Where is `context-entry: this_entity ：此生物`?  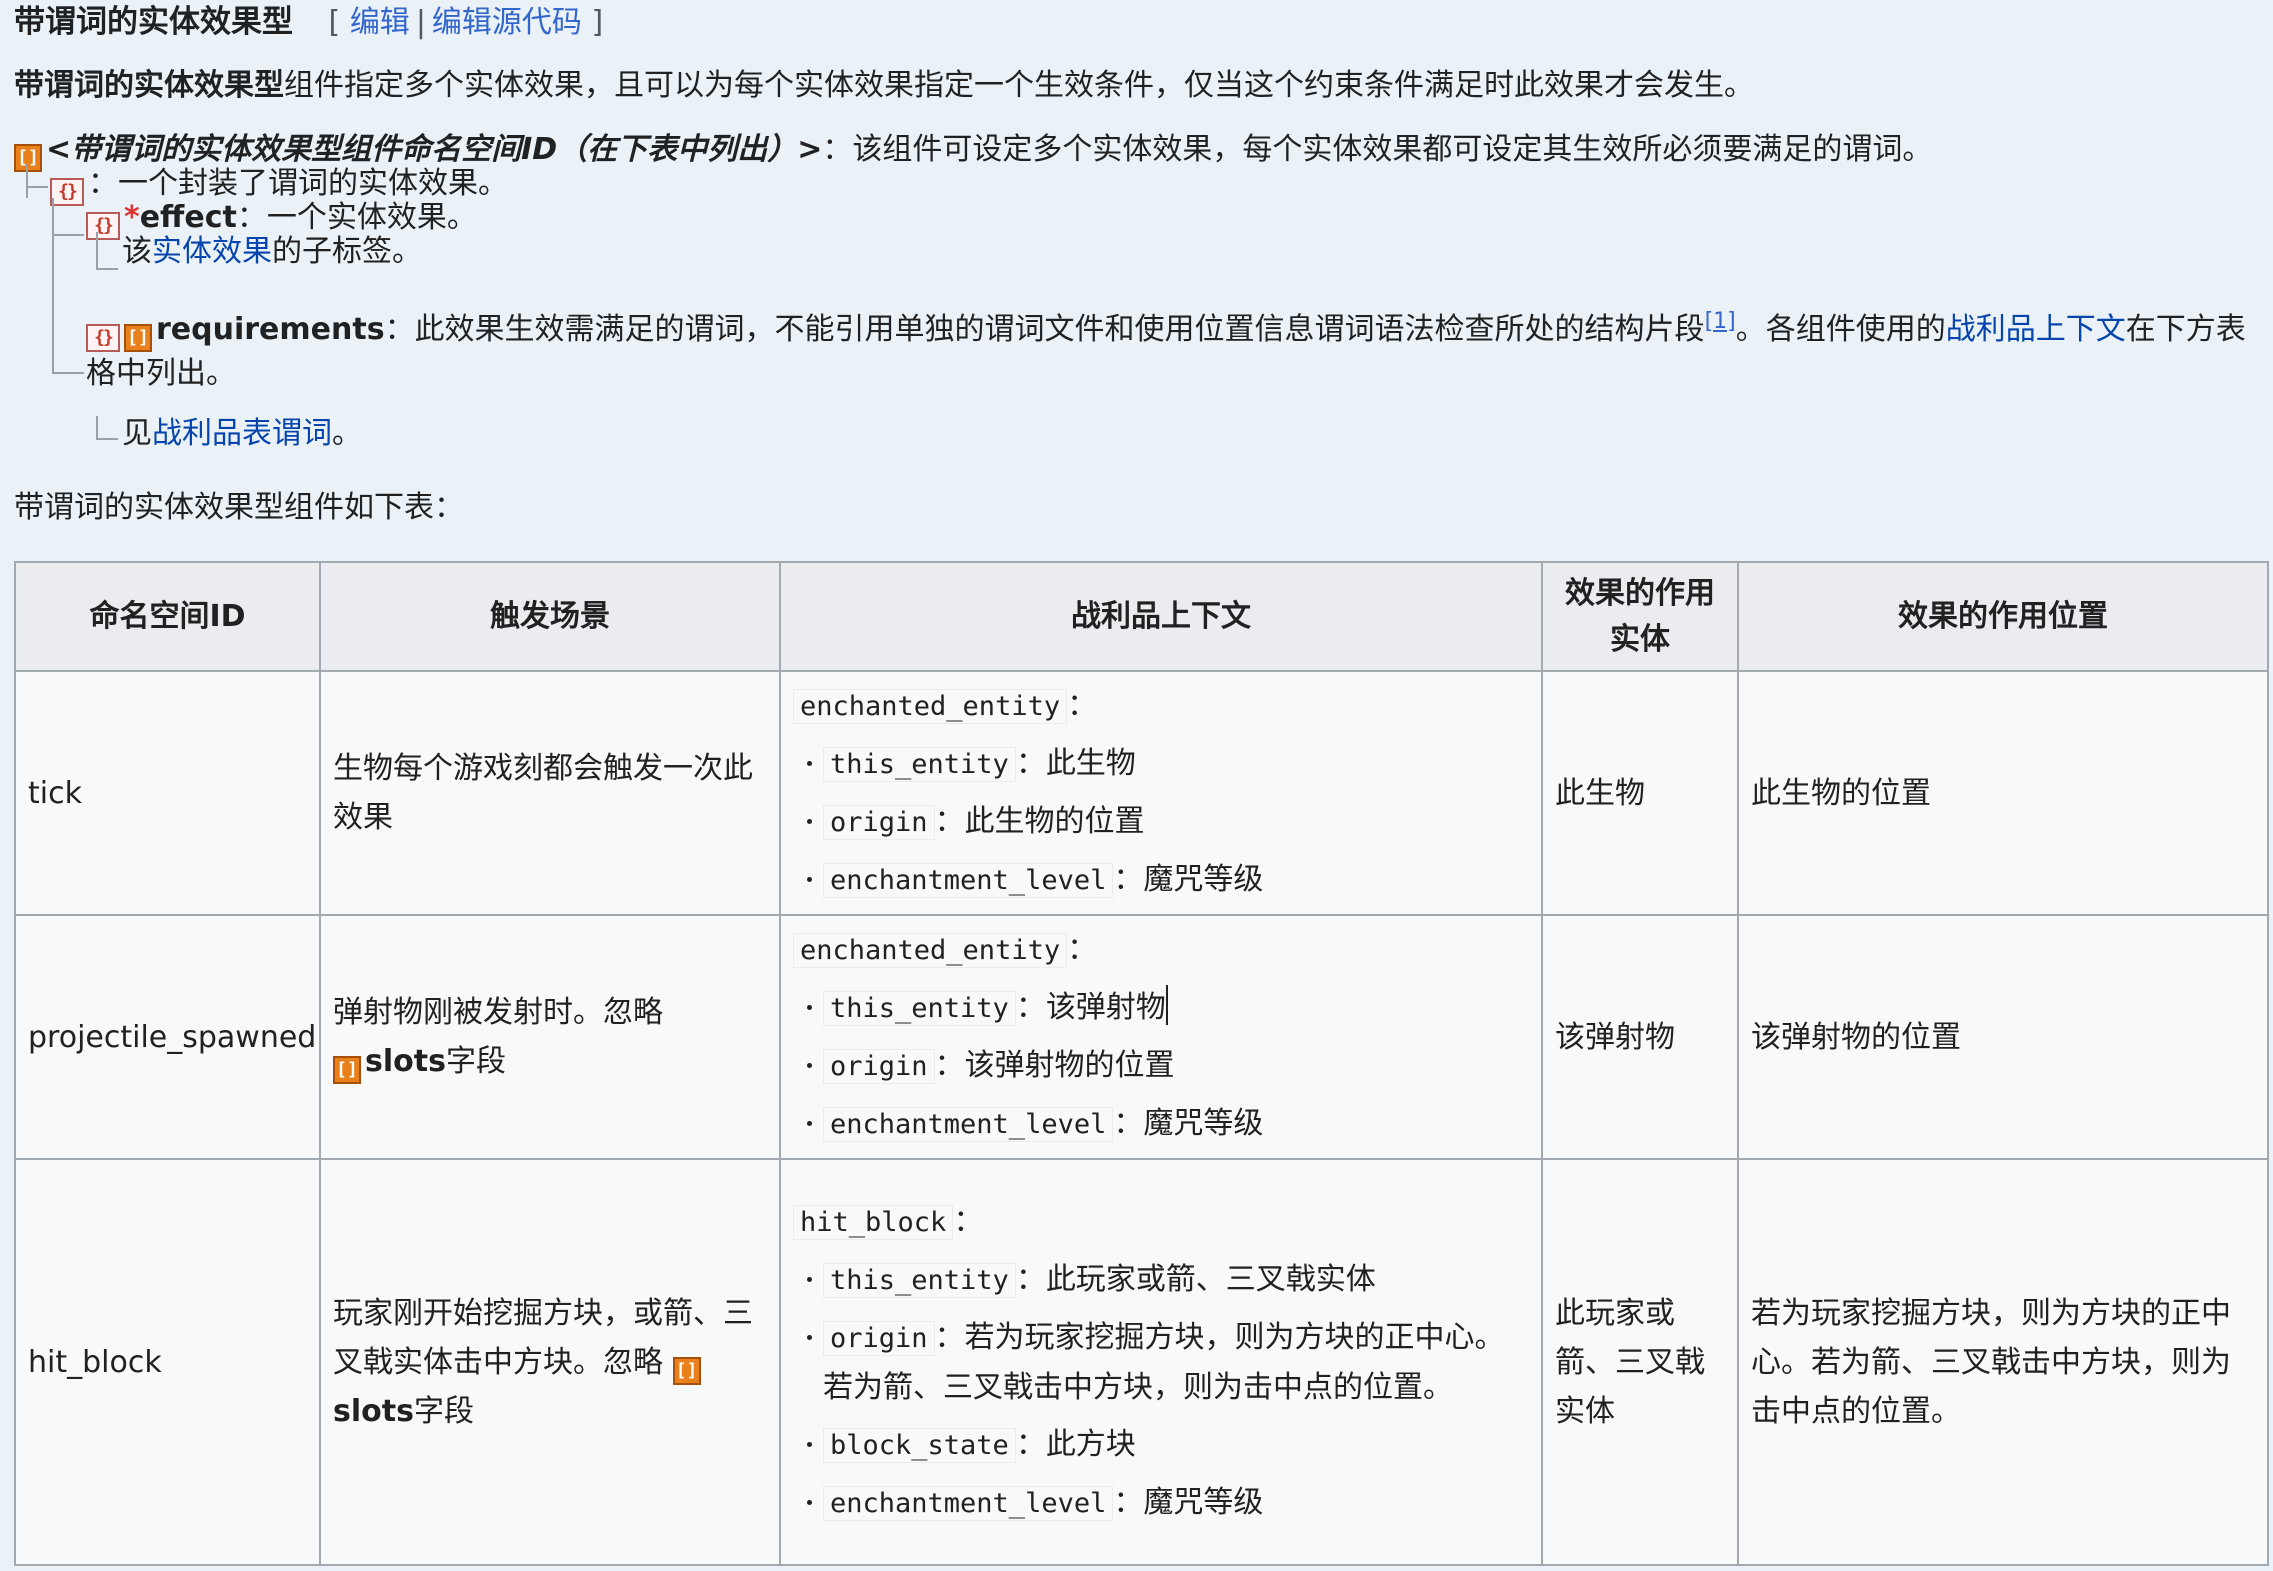
context-entry: this_entity ：此生物 is located at coordinates (1168, 764).